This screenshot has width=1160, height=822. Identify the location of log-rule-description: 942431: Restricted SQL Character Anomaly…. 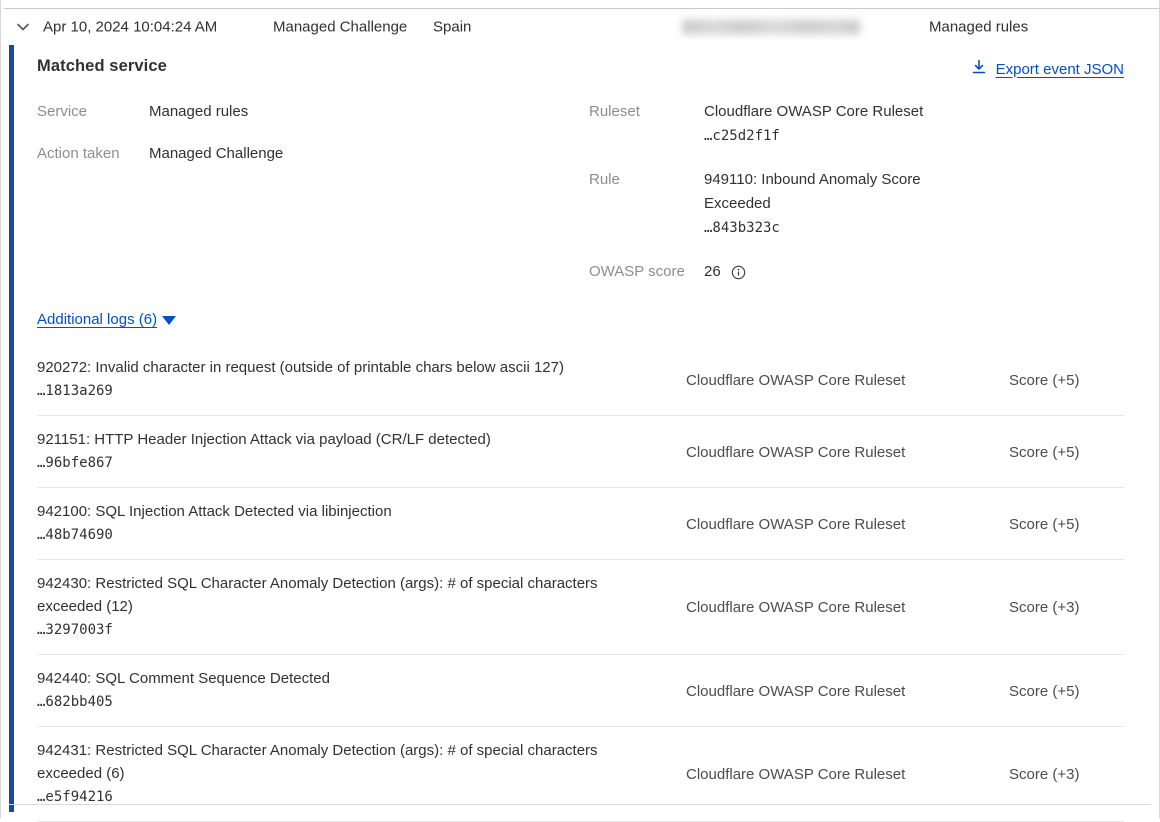
(317, 762).